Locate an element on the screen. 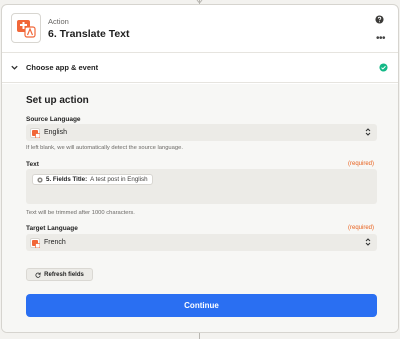 The height and width of the screenshot is (339, 400). text-input: 5. Fields Title: A test post in English is located at coordinates (201, 186).